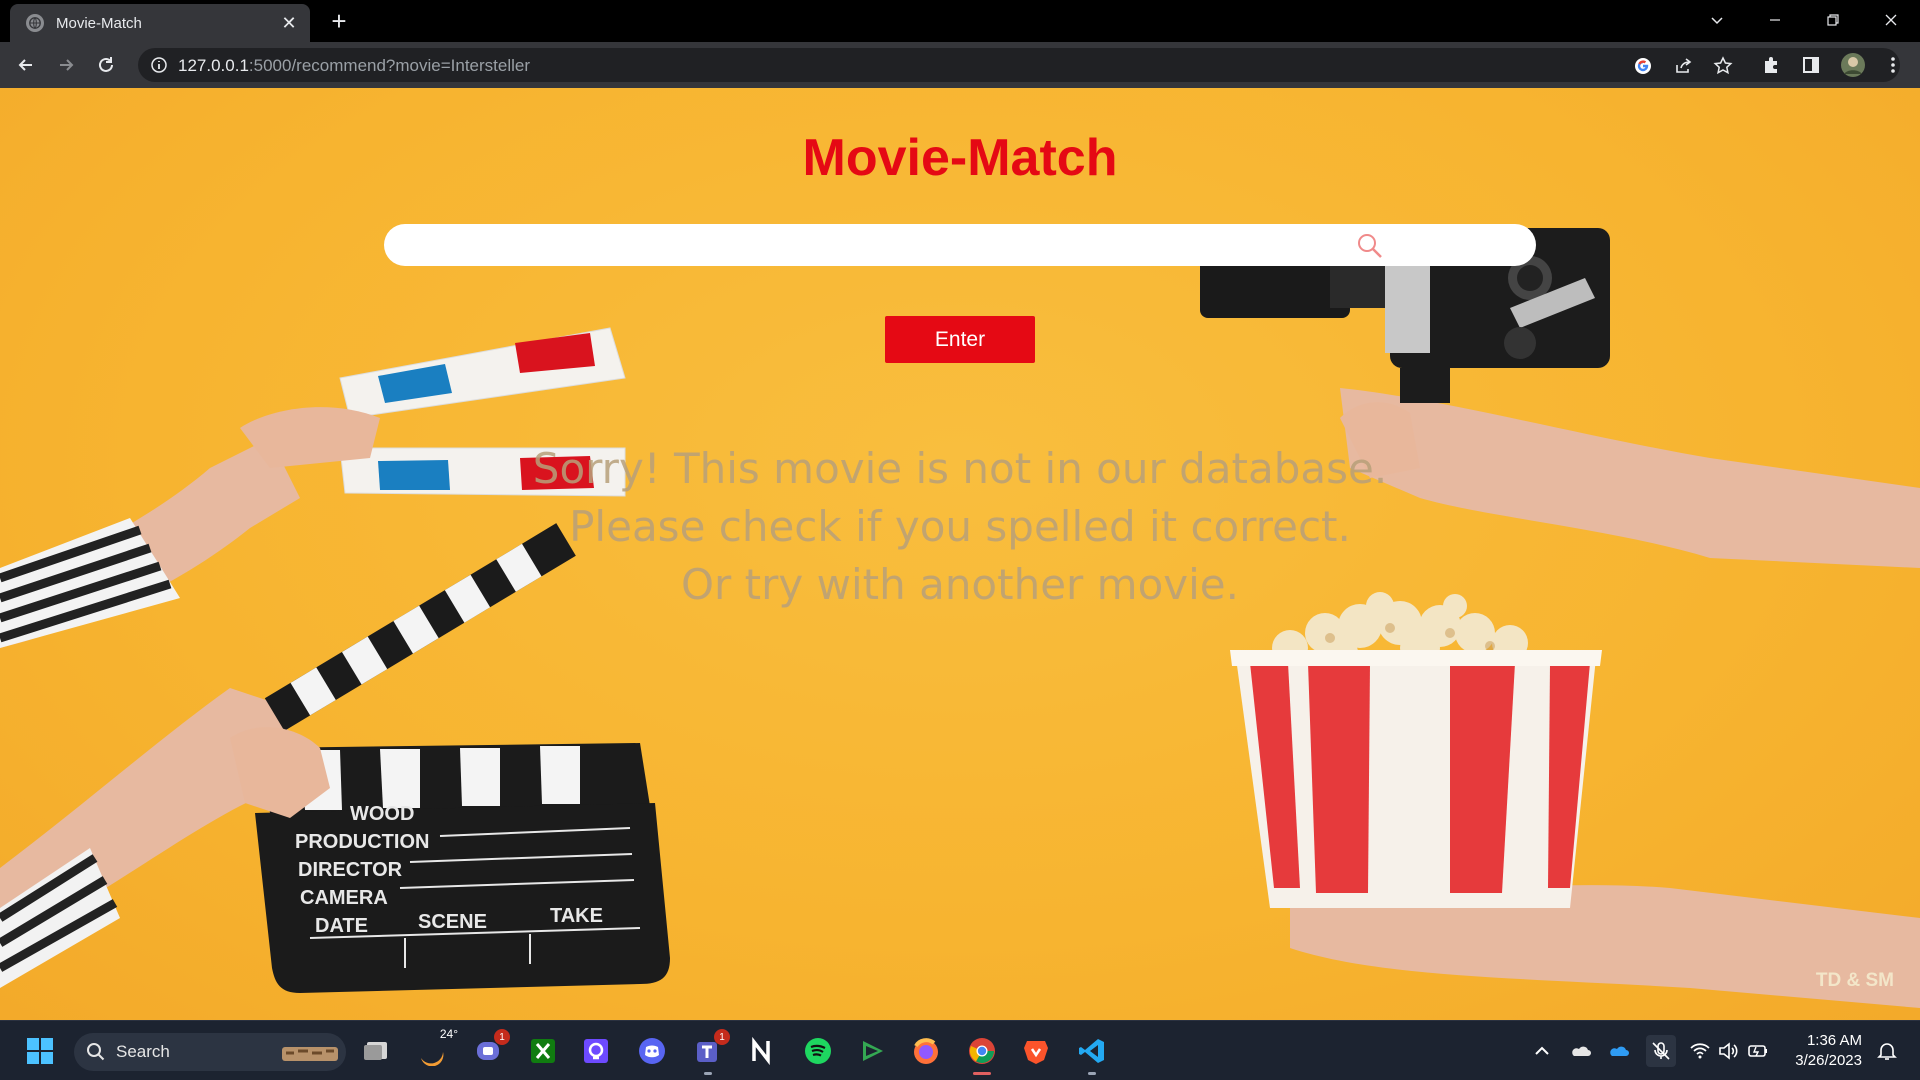 The width and height of the screenshot is (1920, 1080). I want to click on teams-badge: 1, so click(722, 1037).